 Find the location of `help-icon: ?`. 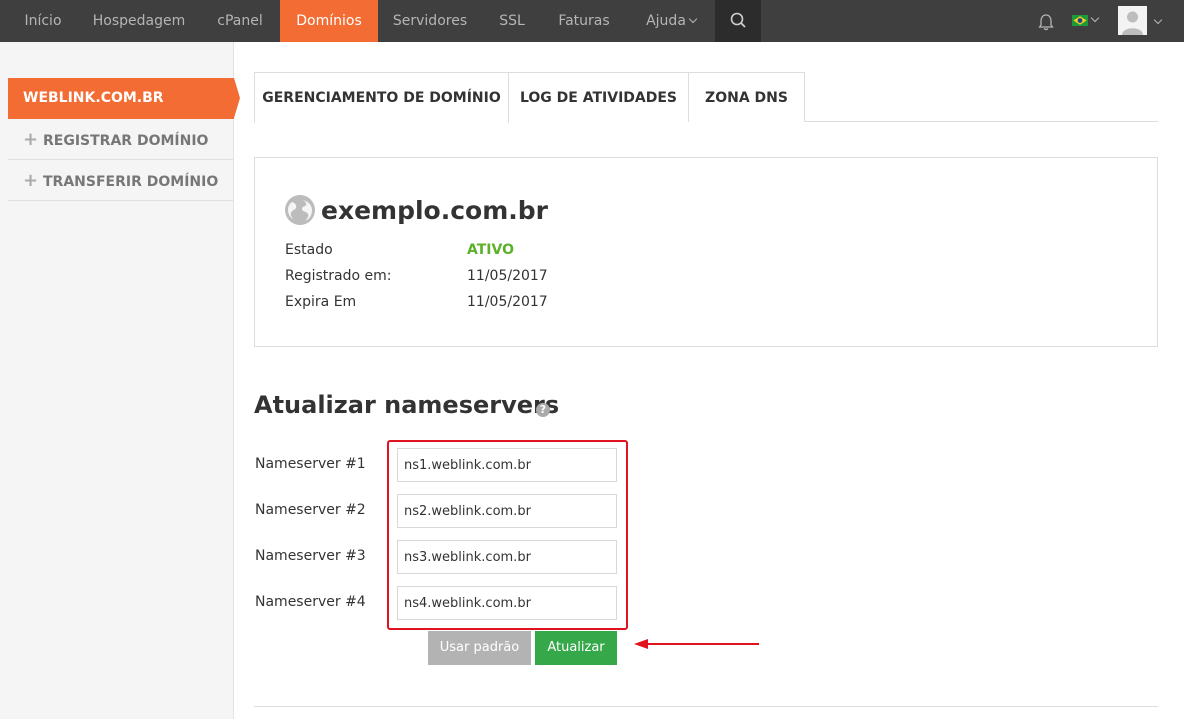

help-icon: ? is located at coordinates (543, 410).